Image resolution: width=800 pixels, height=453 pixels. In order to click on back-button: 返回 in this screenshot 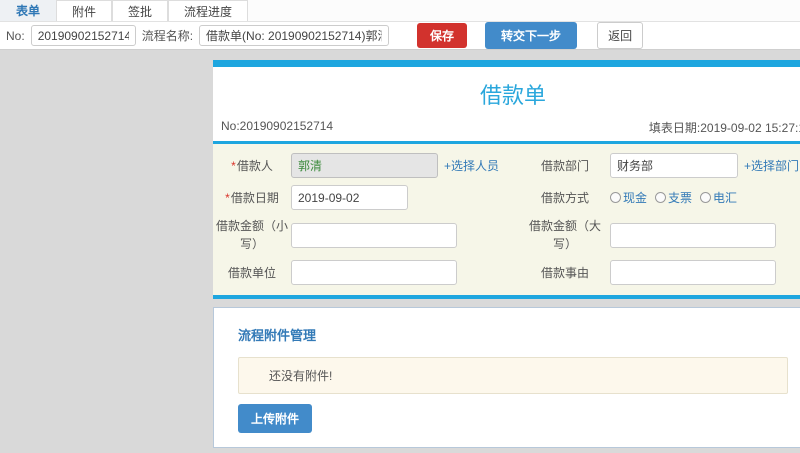, I will do `click(620, 35)`.